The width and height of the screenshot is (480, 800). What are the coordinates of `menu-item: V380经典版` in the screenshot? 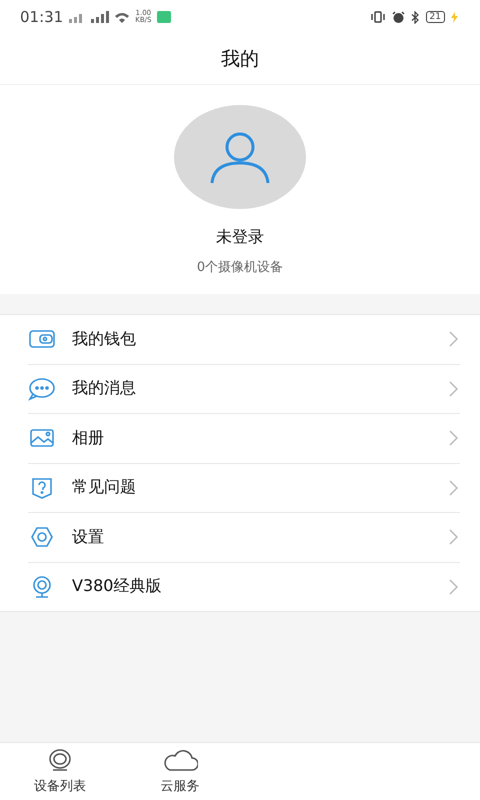 It's located at (244, 586).